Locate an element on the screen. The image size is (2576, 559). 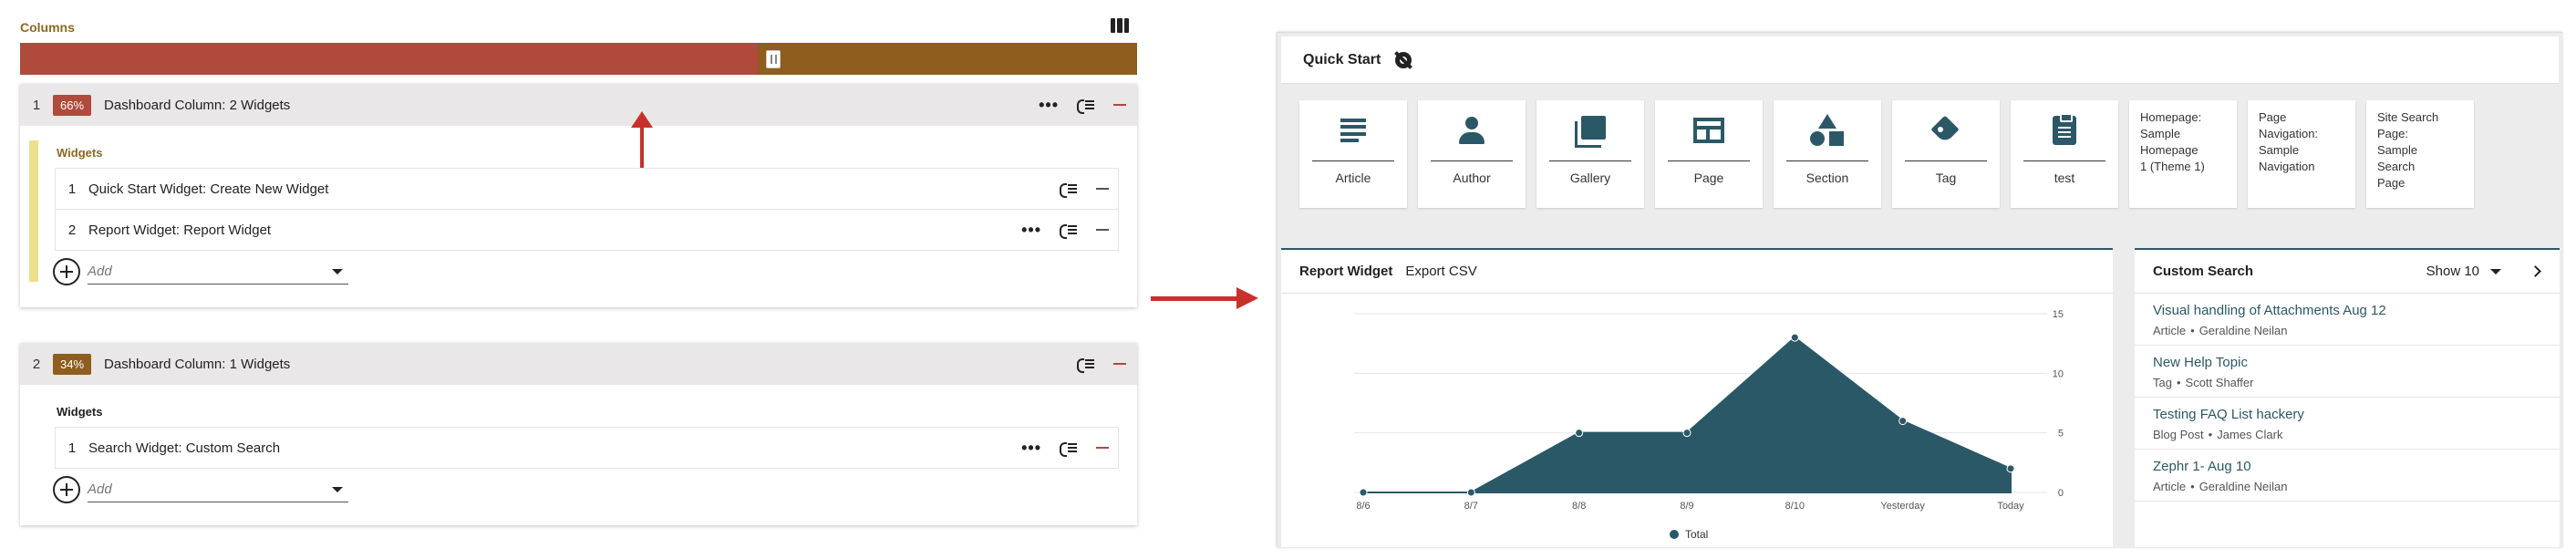
tile-page: Page is located at coordinates (1709, 154).